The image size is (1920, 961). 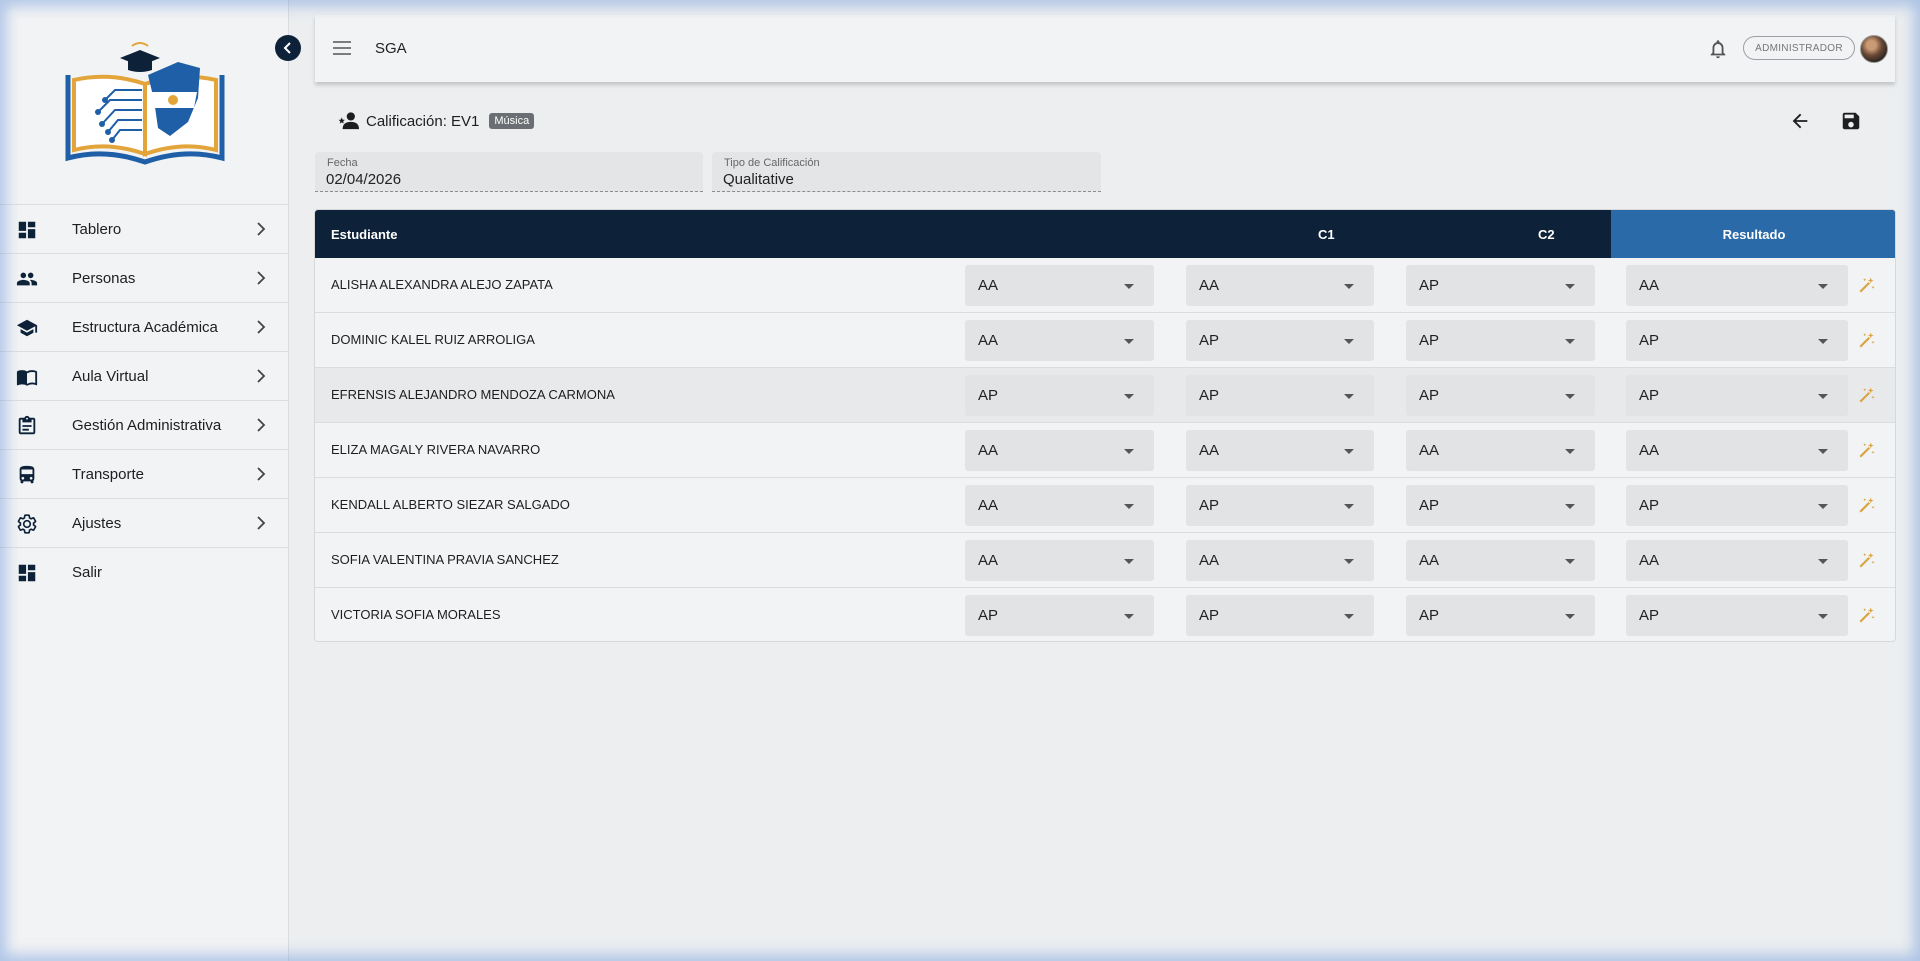 I want to click on student-name: EFRENSIS ALEJANDRO MENDOZA CARMONA, so click(x=473, y=394).